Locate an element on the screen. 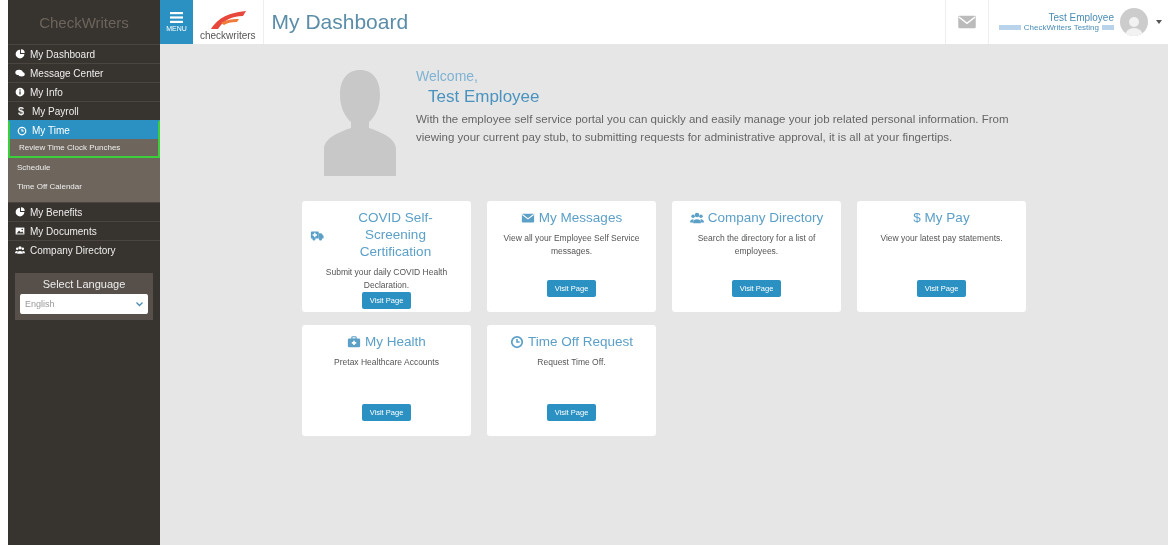 The width and height of the screenshot is (1168, 545). user-name: Test Employee is located at coordinates (1081, 17).